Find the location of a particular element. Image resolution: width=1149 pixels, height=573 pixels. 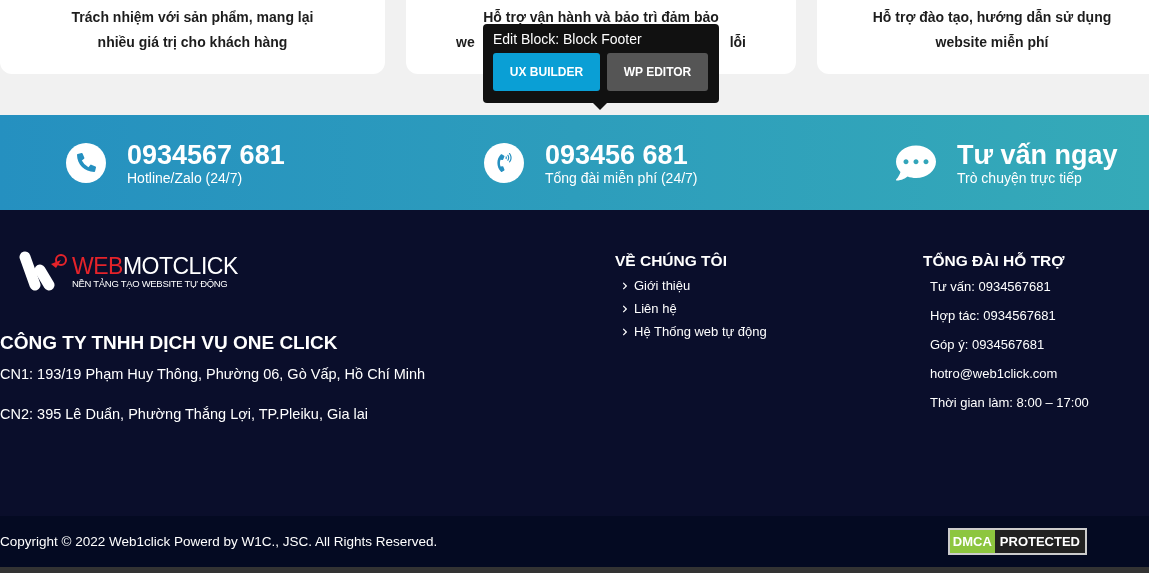

address-text: CN2: 395 Lê Duẩn, Phường Thắng Lợi, TP.Pleiku, Gia lai is located at coordinates (185, 414).